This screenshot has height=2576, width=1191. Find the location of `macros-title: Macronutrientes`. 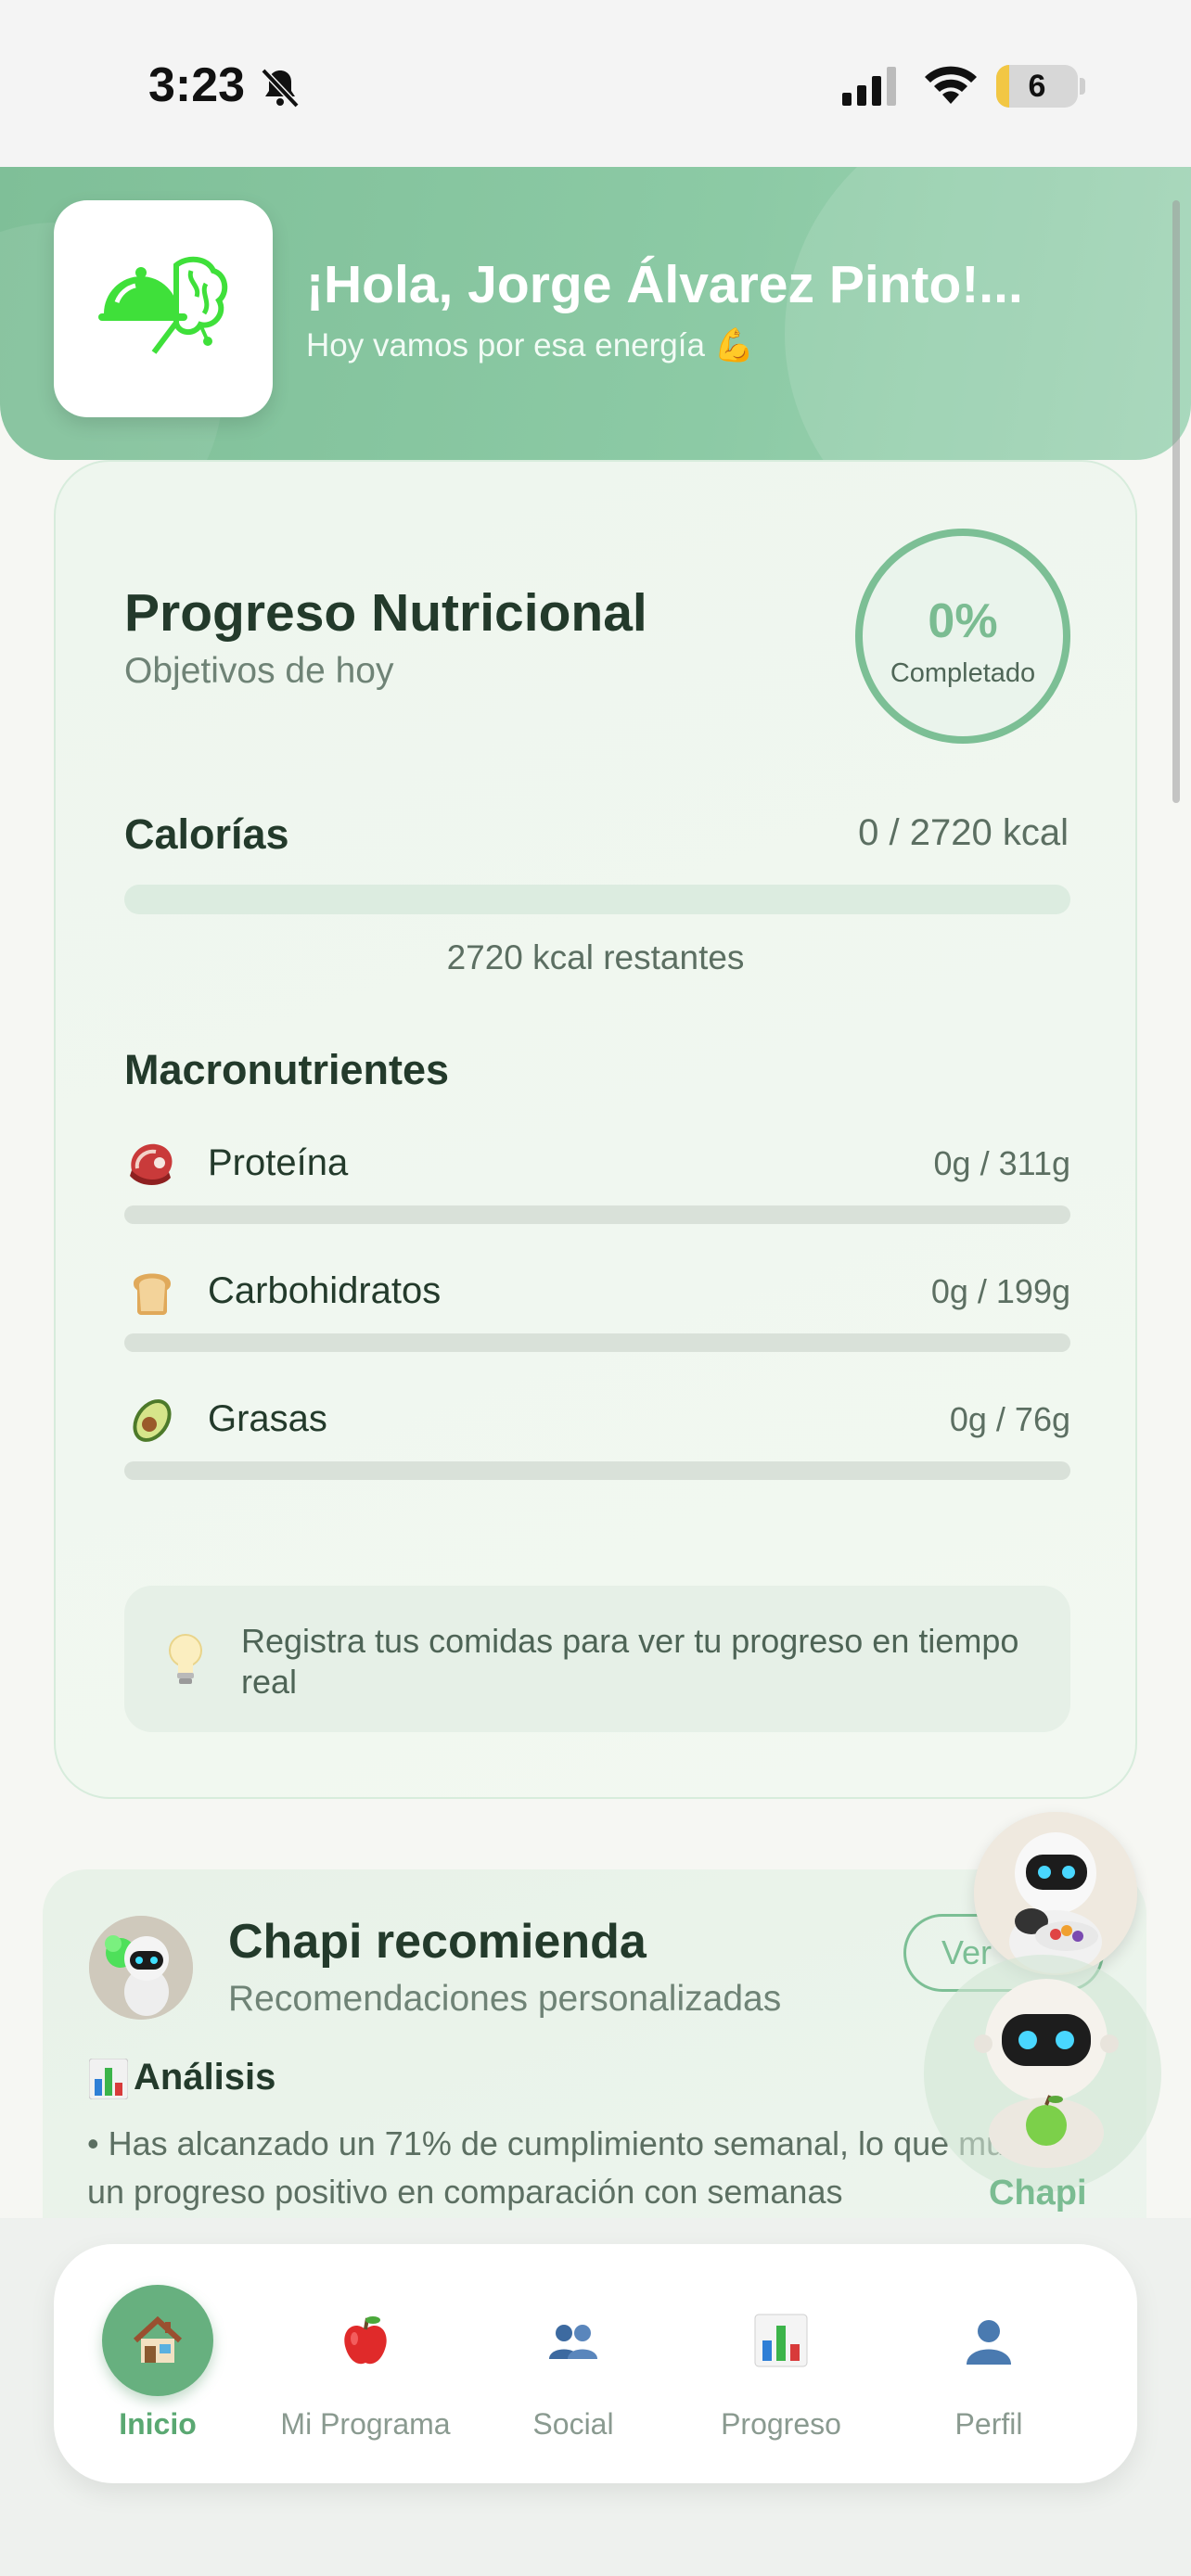

macros-title: Macronutrientes is located at coordinates (287, 1069).